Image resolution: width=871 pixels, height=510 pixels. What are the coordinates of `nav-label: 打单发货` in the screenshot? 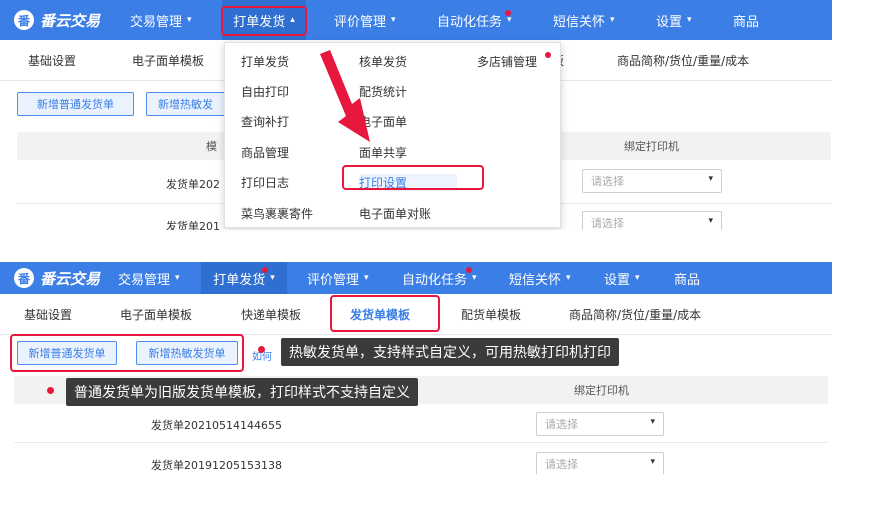 It's located at (239, 280).